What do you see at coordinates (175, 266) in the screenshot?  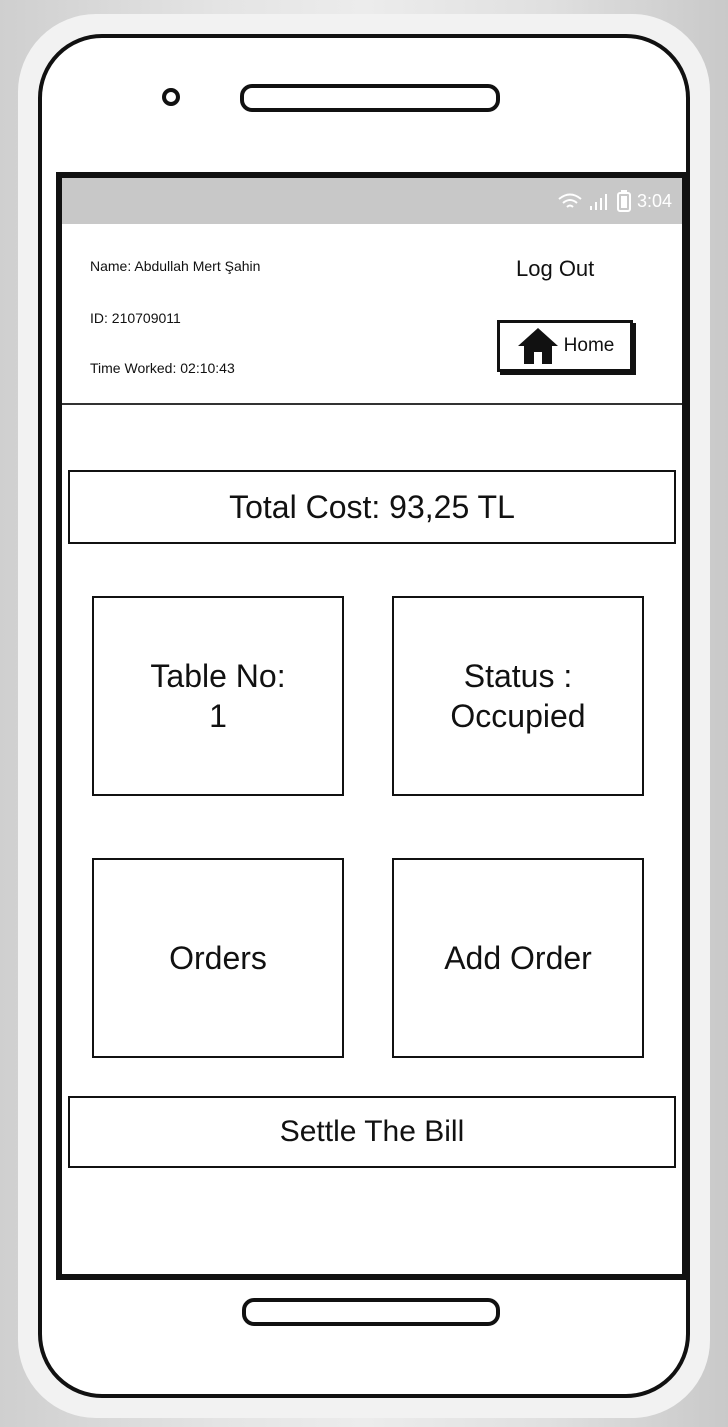 I see `employee-name: Name: Abdullah Mert Şahin` at bounding box center [175, 266].